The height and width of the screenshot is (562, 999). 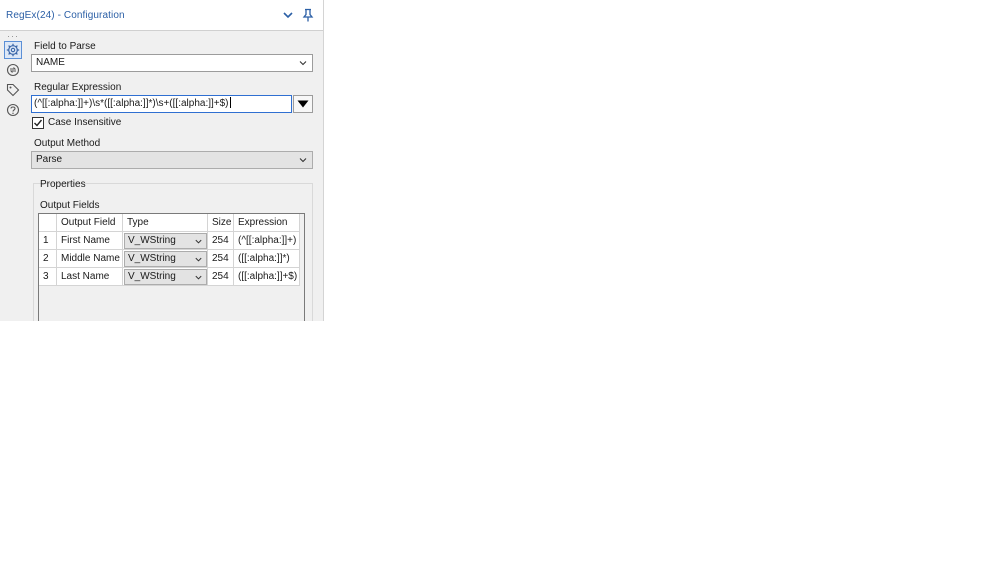 I want to click on tag-icon, so click(x=13, y=90).